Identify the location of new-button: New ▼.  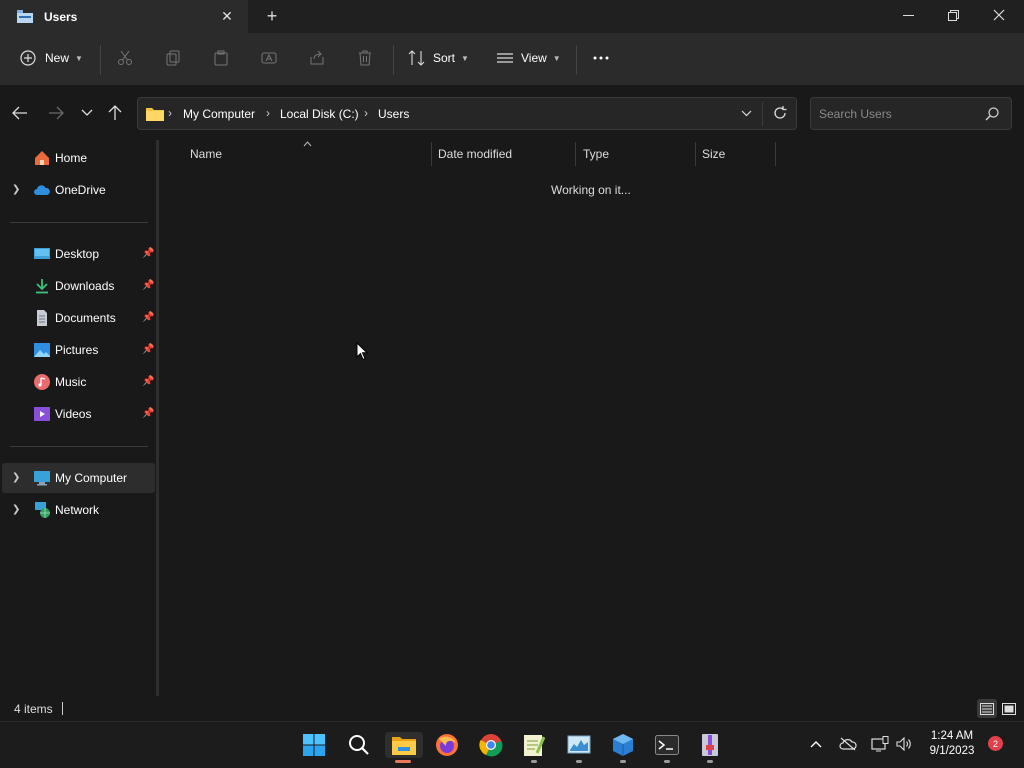
(51, 58).